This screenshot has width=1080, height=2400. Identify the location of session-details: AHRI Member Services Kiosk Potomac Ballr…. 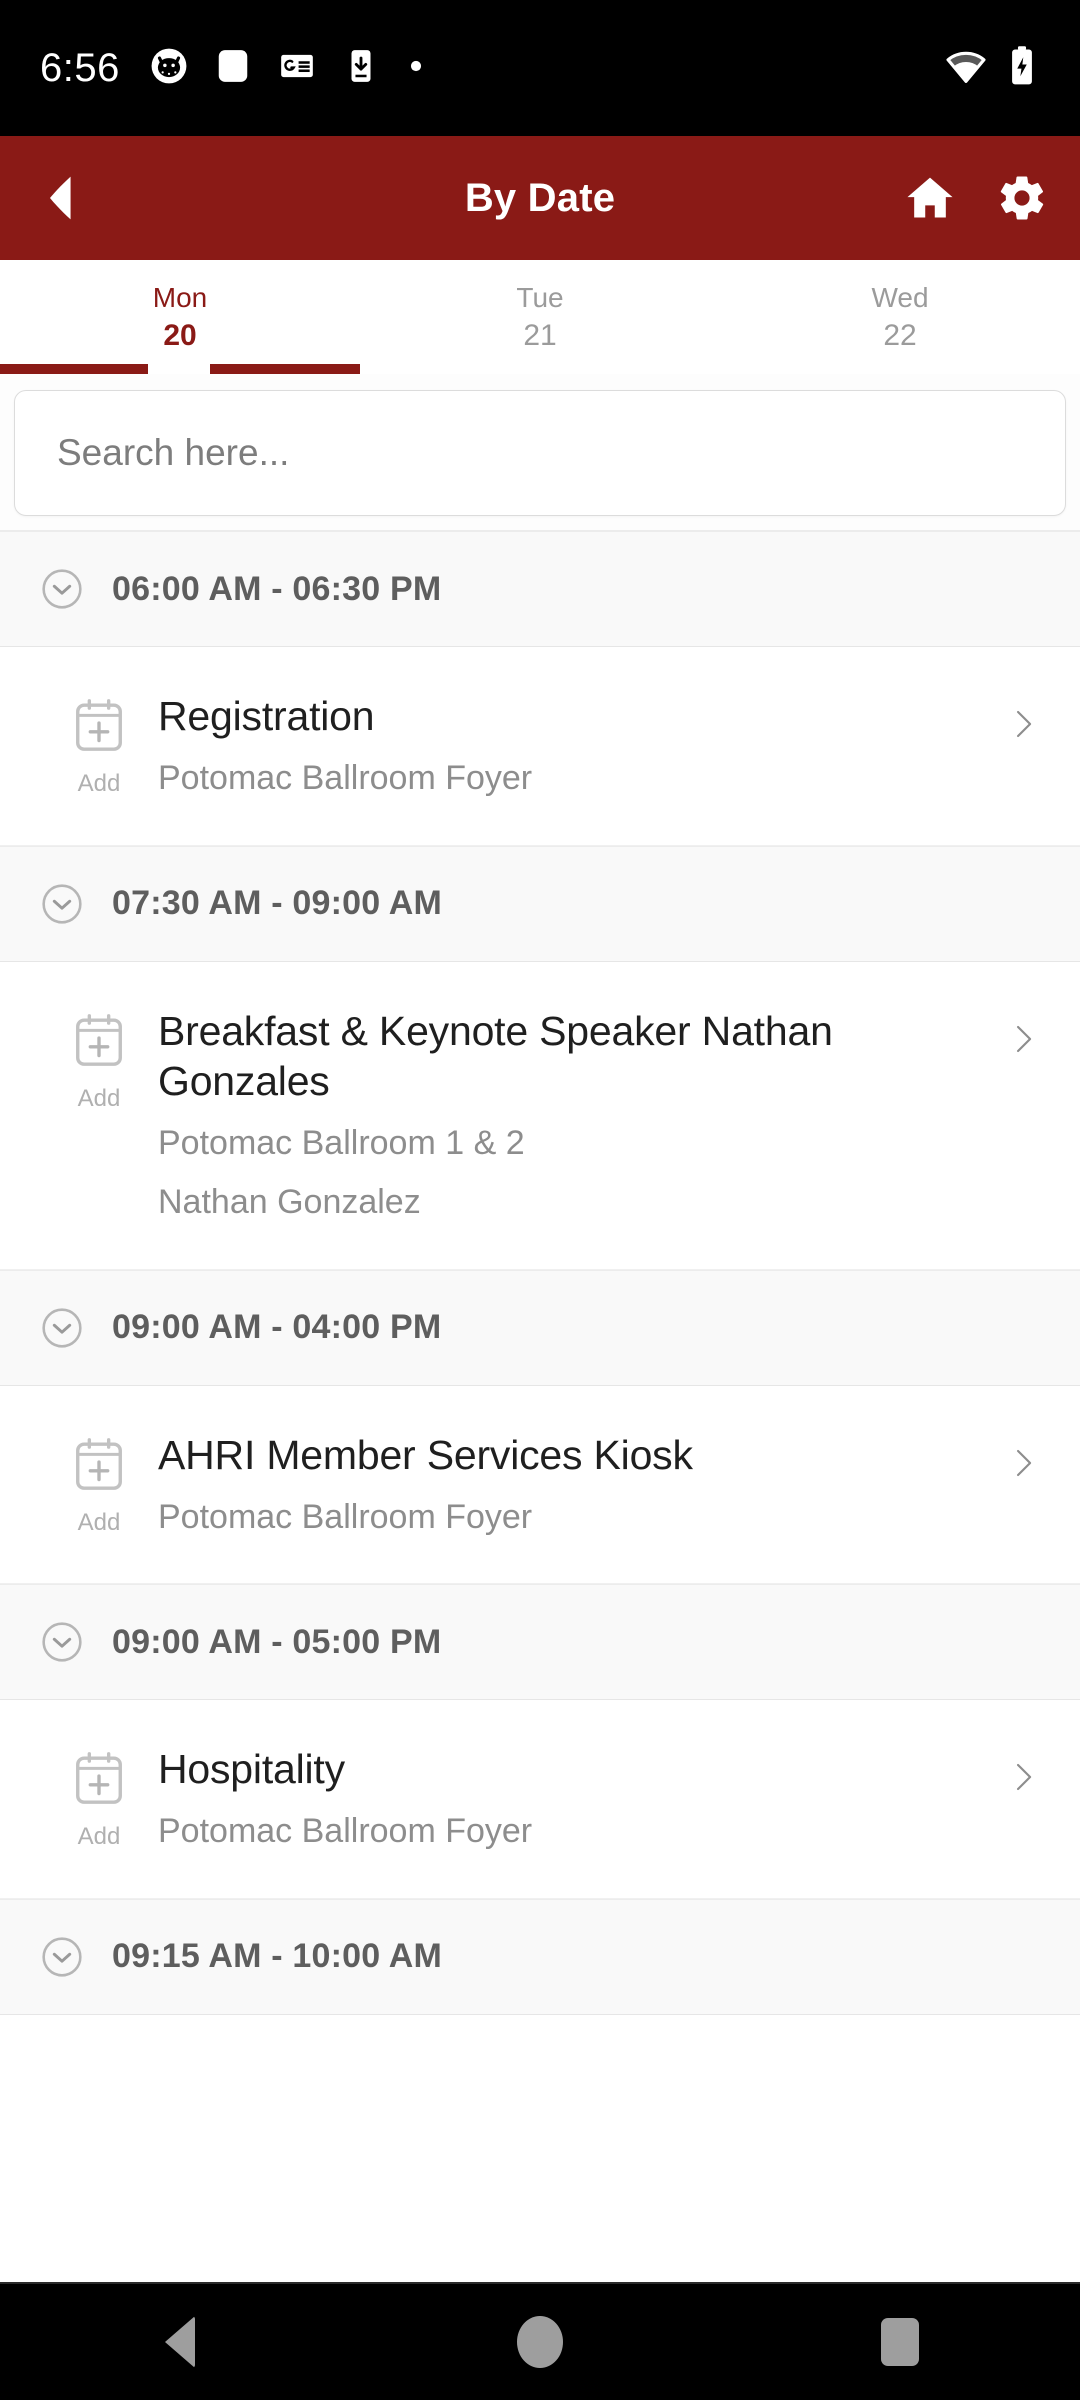
(582, 1485).